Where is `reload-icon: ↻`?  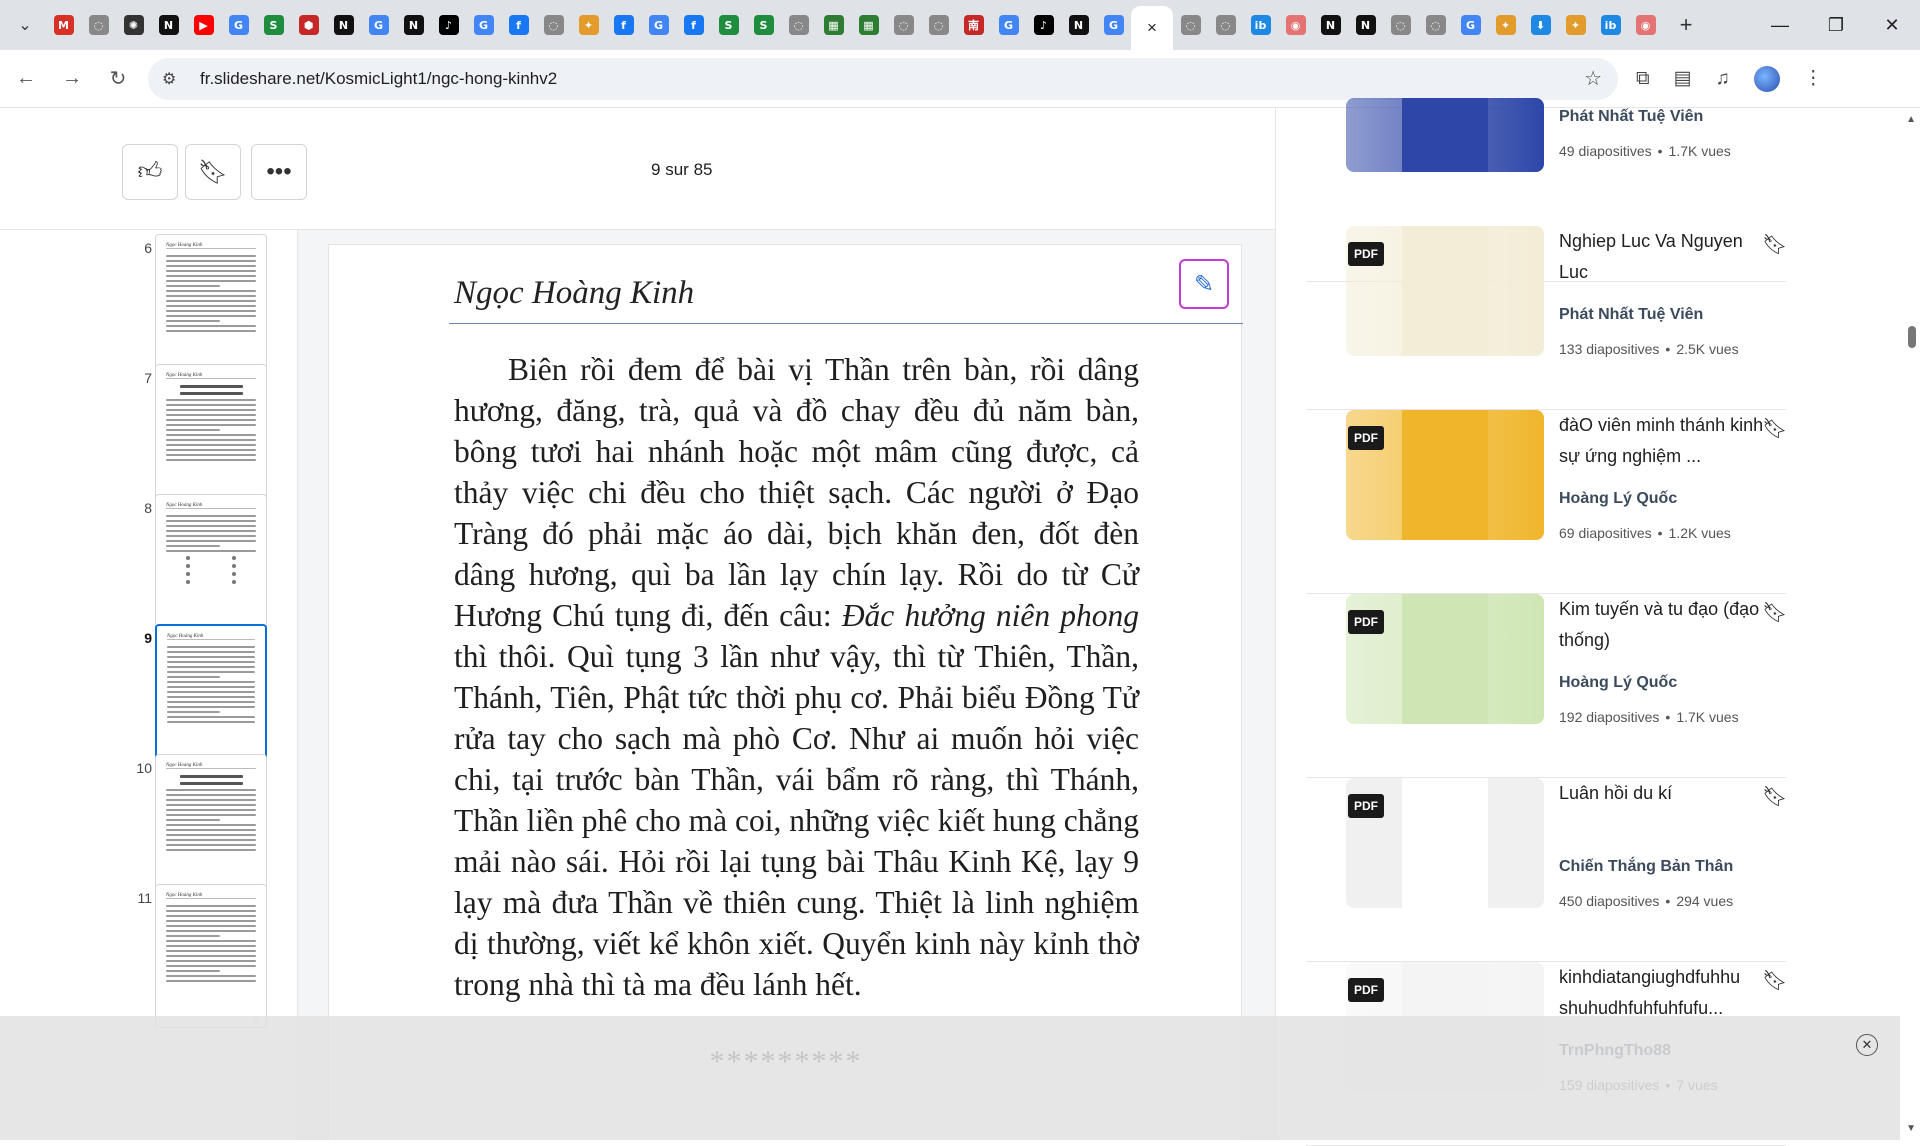
reload-icon: ↻ is located at coordinates (118, 79).